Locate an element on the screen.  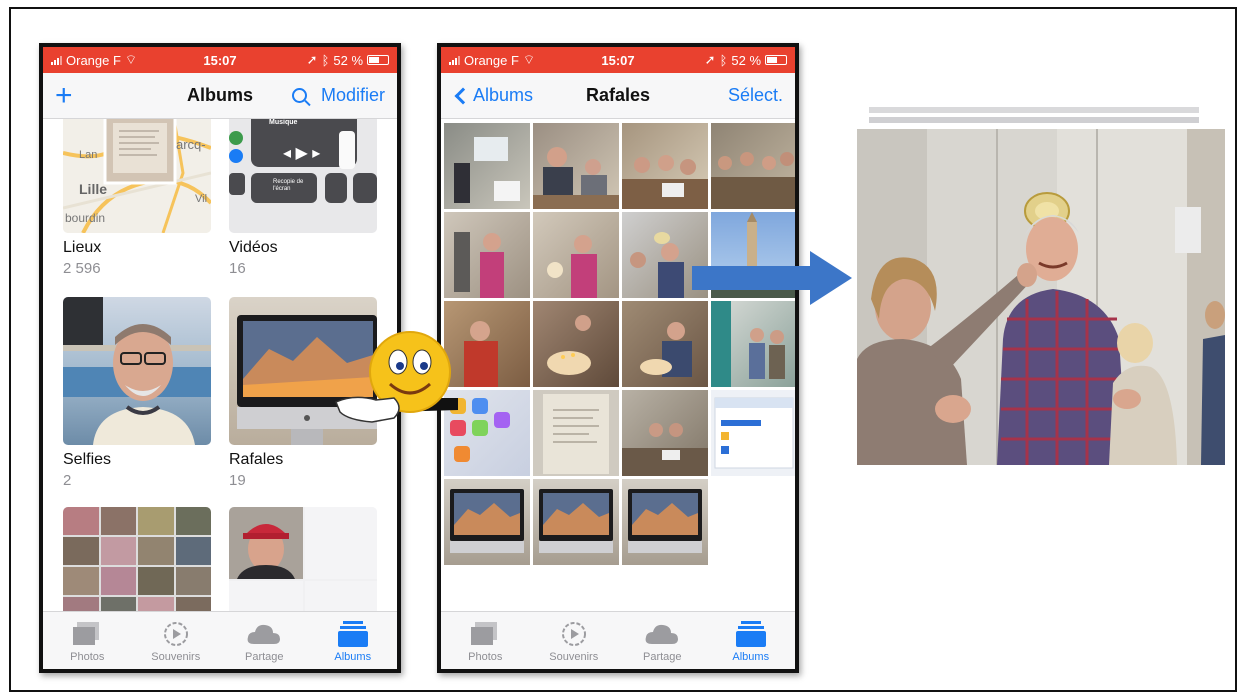
chevron-left-icon is located at coordinates (463, 95).